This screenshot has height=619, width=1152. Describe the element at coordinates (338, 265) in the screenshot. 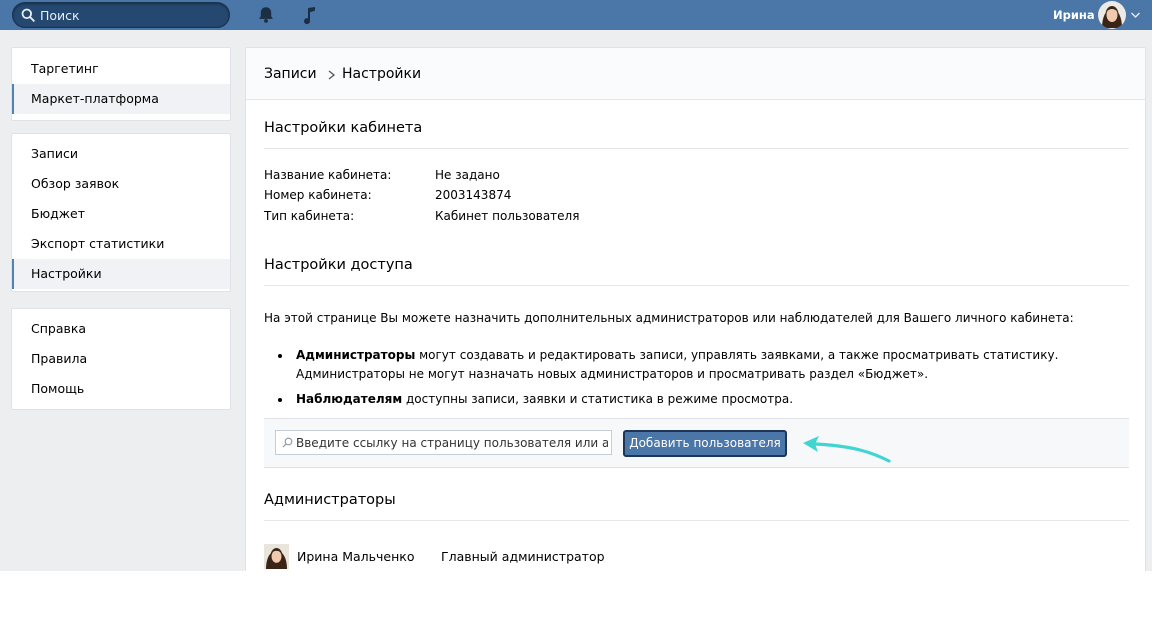

I see `access-settings-title: Настройки доступа` at that location.